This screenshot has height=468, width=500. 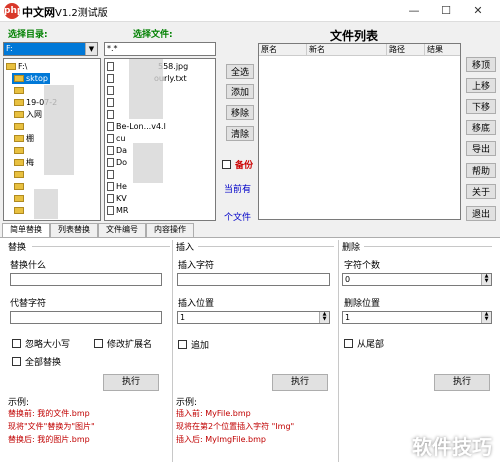 What do you see at coordinates (238, 218) in the screenshot?
I see `file-count-label: 个文件` at bounding box center [238, 218].